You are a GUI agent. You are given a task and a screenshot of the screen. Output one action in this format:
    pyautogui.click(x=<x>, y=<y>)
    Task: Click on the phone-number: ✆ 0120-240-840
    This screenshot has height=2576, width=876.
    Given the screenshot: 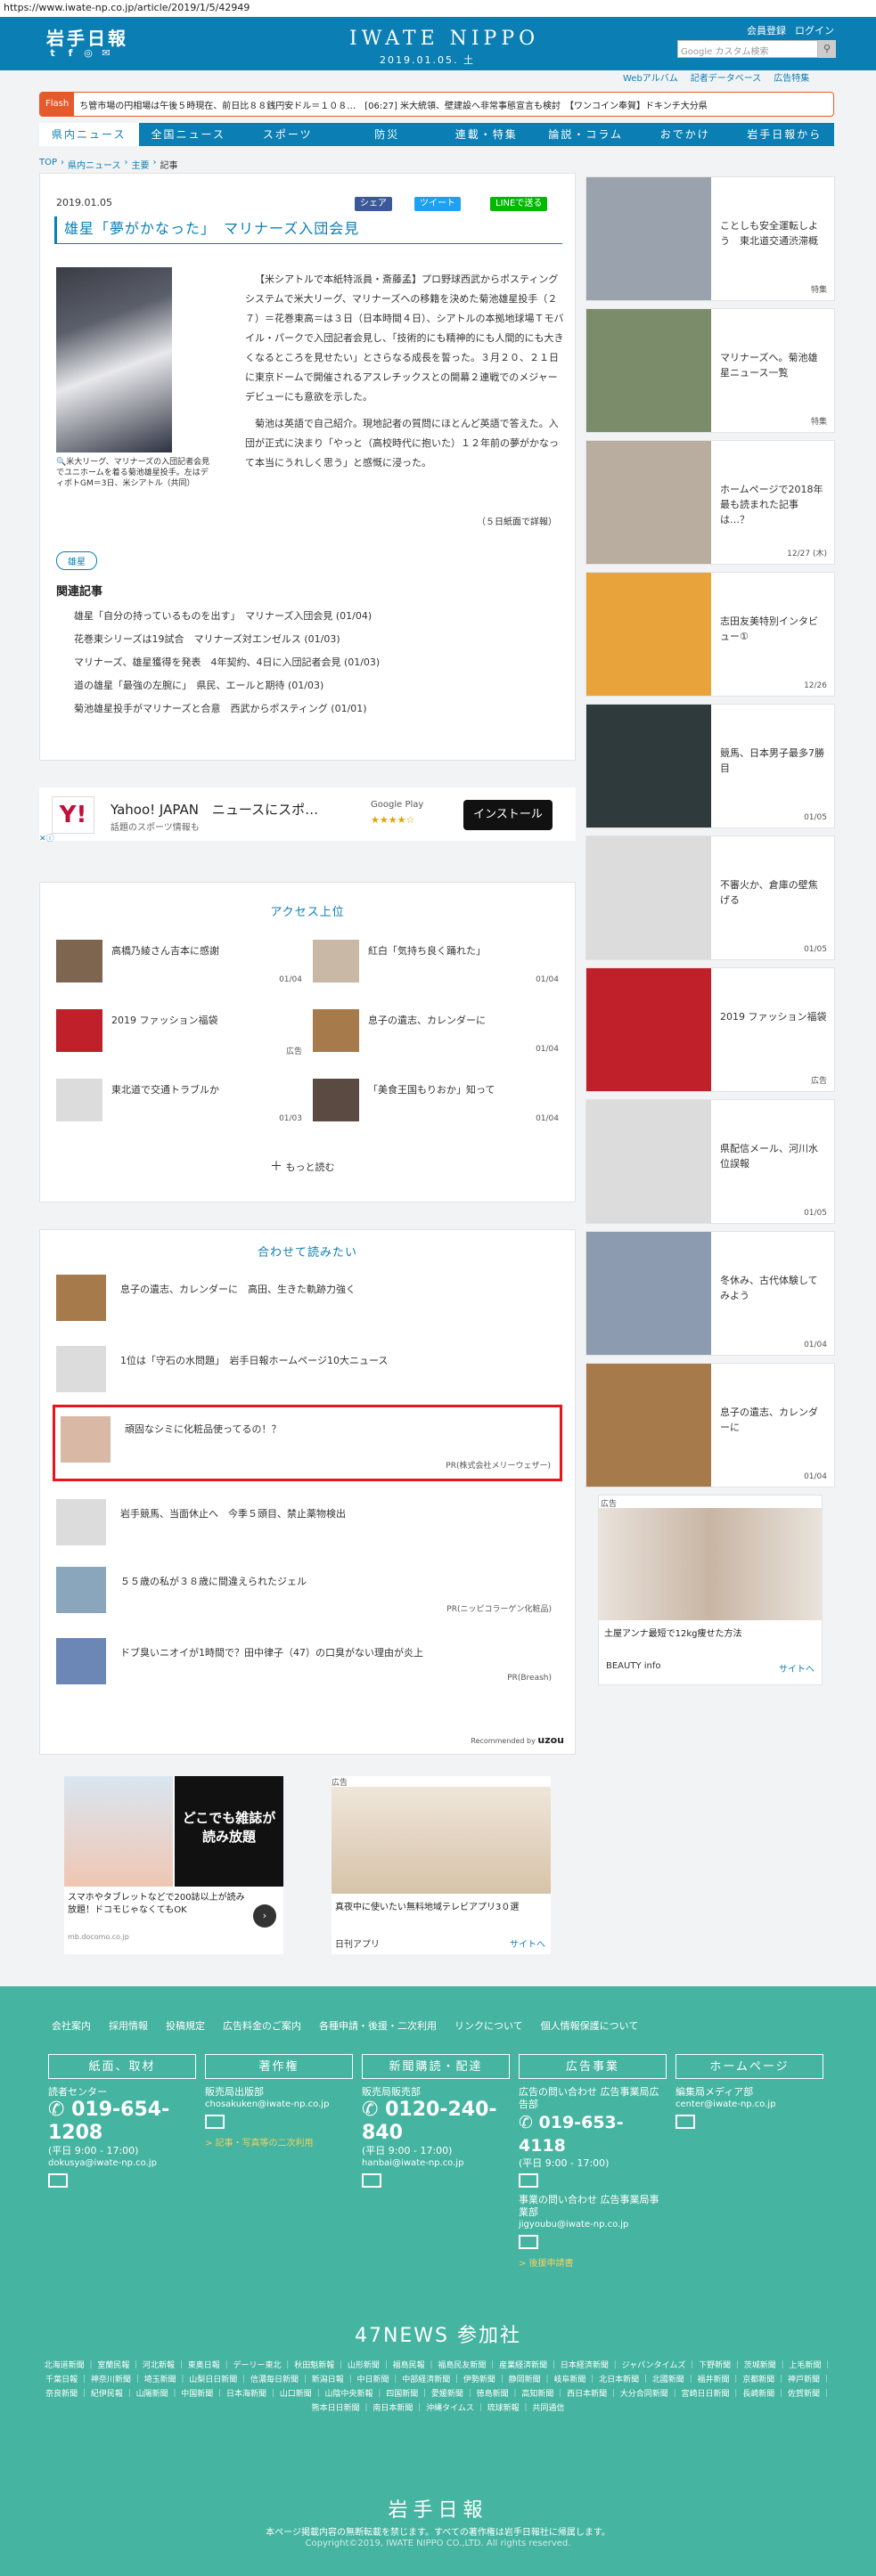 What is the action you would take?
    pyautogui.click(x=436, y=2122)
    